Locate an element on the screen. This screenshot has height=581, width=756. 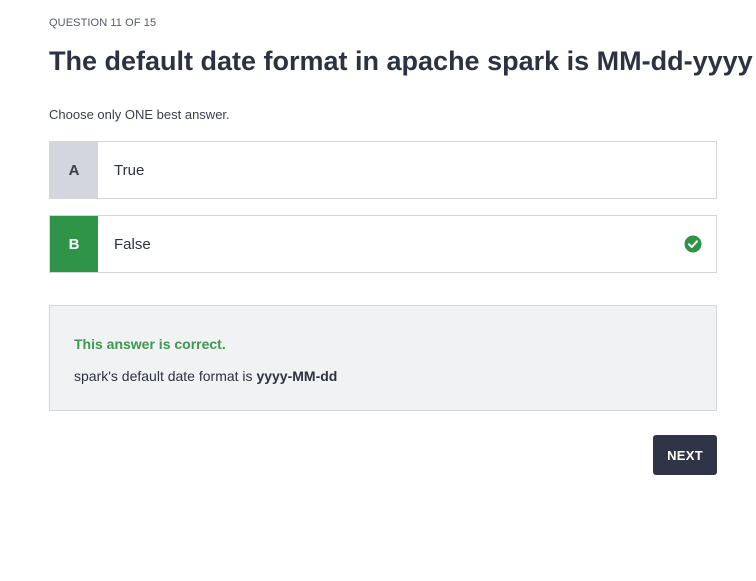
option-text: False is located at coordinates (132, 244).